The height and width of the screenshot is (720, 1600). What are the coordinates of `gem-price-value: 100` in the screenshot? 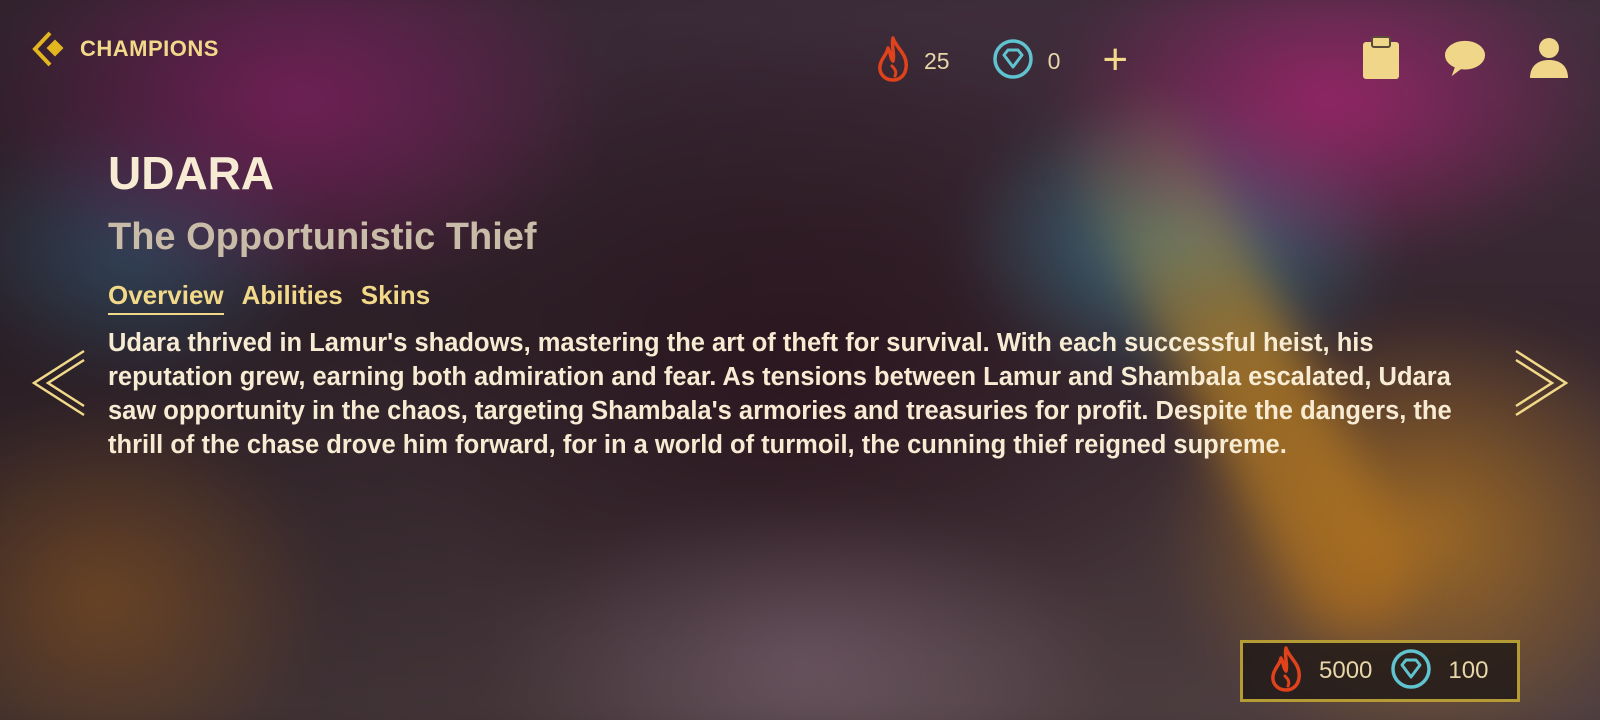 It's located at (1468, 670).